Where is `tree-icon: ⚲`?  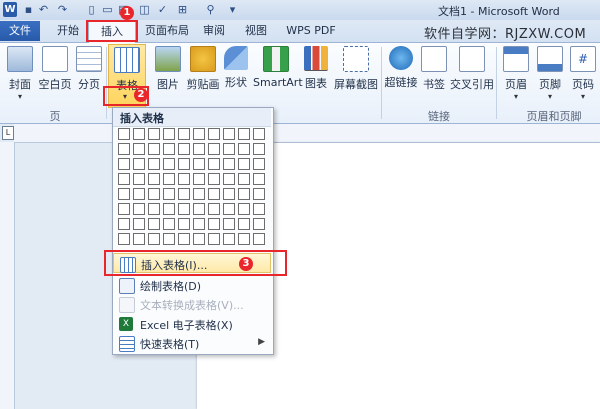
tree-icon: ⚲ is located at coordinates (210, 9).